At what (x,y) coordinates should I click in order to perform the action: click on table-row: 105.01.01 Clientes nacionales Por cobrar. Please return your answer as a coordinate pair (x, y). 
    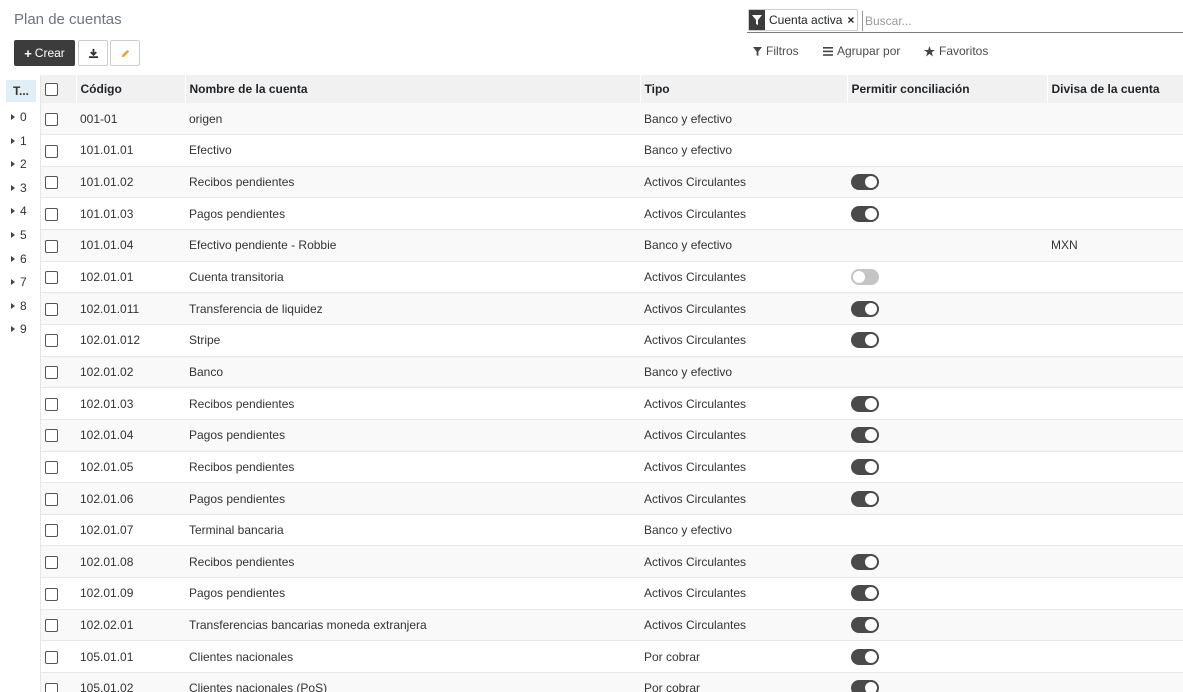
    Looking at the image, I should click on (612, 656).